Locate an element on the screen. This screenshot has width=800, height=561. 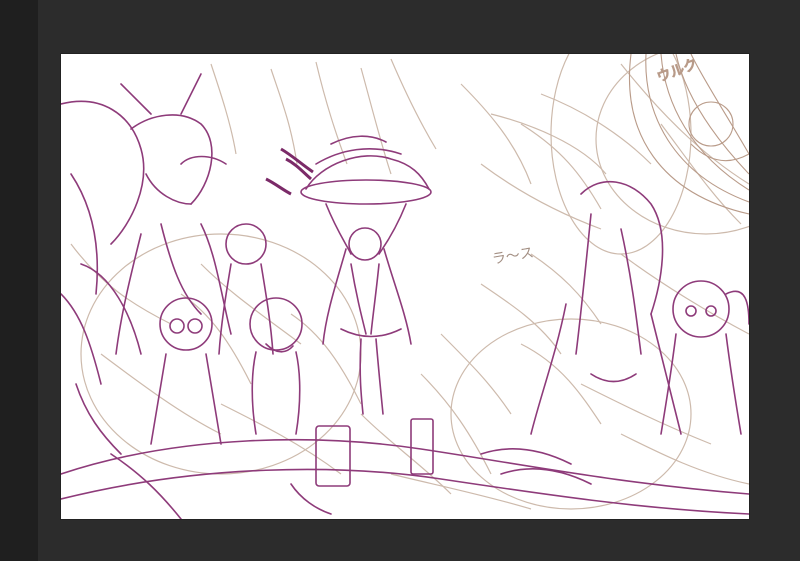
top-right-vignette: ウルク is located at coordinates (689, 134).